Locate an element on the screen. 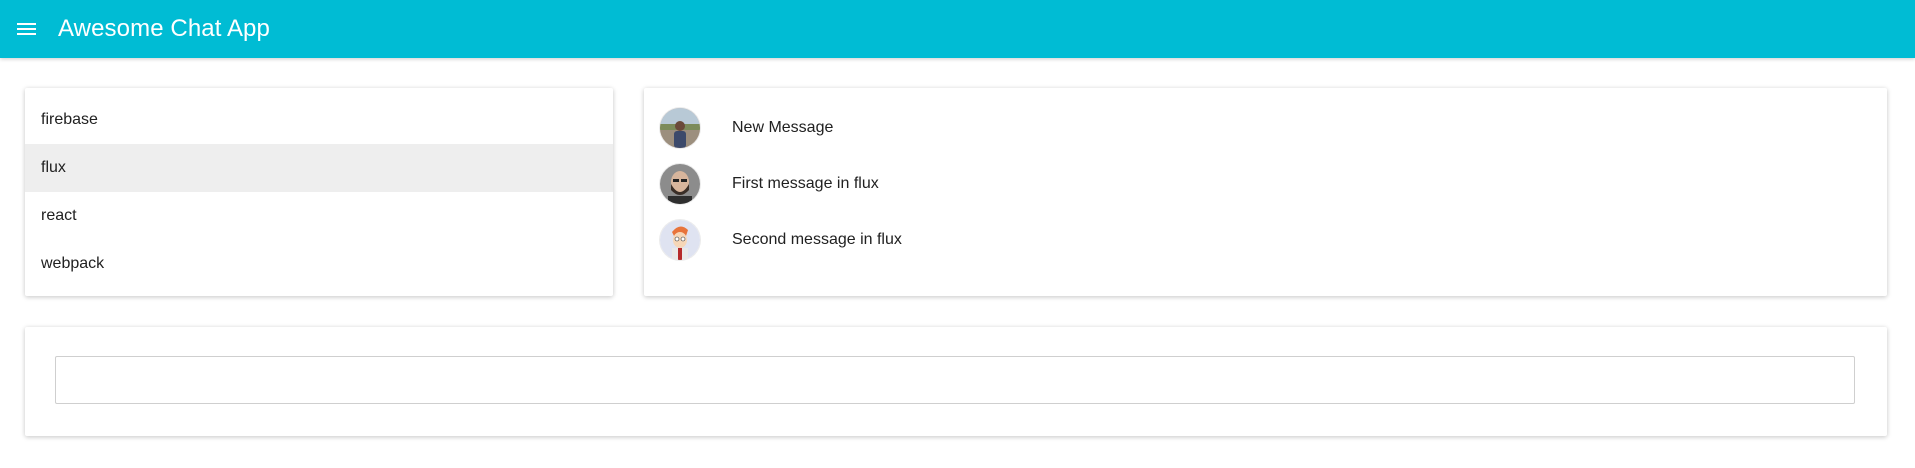 Image resolution: width=1915 pixels, height=468 pixels. app-title: Awesome Chat App is located at coordinates (164, 28).